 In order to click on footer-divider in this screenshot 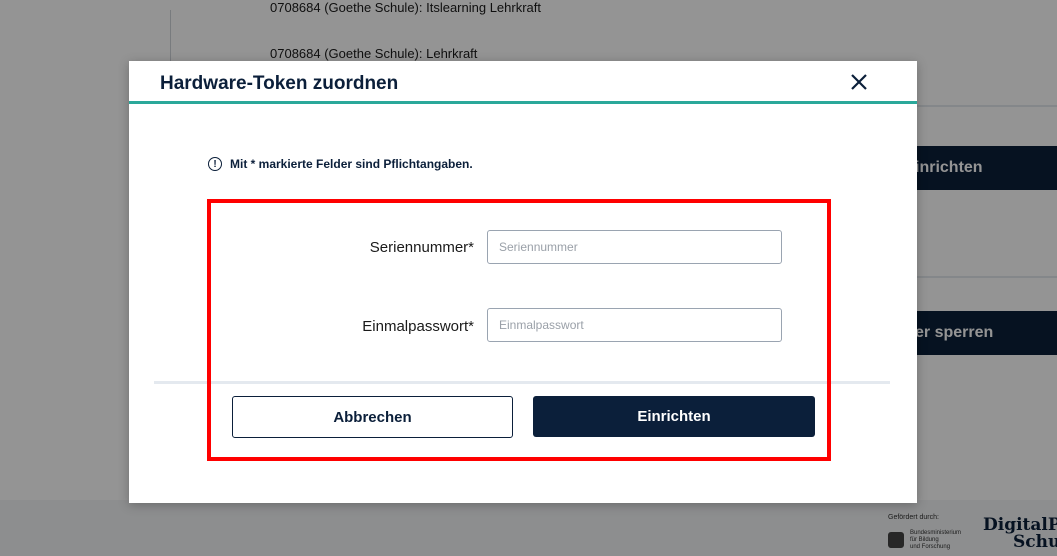, I will do `click(522, 382)`.